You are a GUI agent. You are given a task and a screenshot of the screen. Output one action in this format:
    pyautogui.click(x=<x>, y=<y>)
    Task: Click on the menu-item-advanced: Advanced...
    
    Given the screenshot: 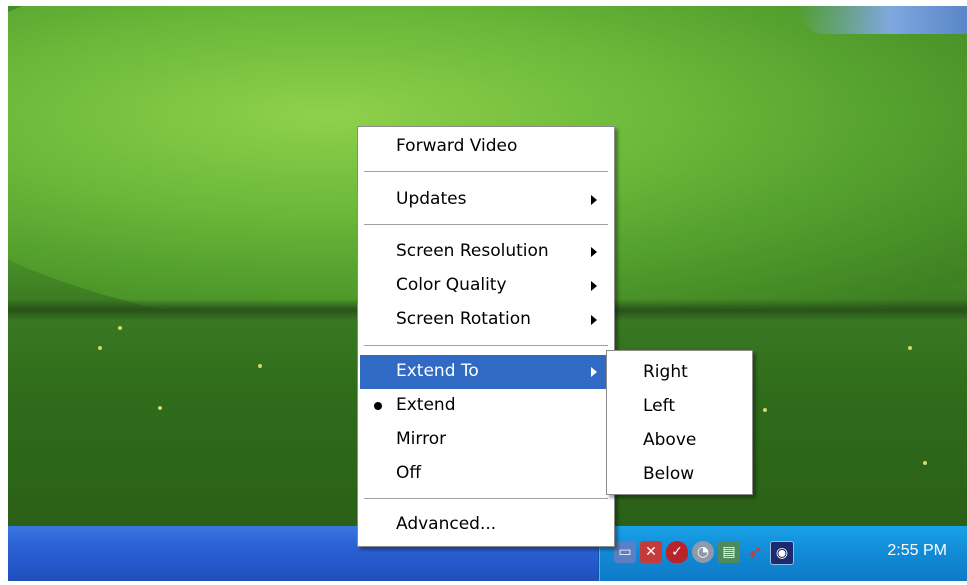 What is the action you would take?
    pyautogui.click(x=486, y=525)
    